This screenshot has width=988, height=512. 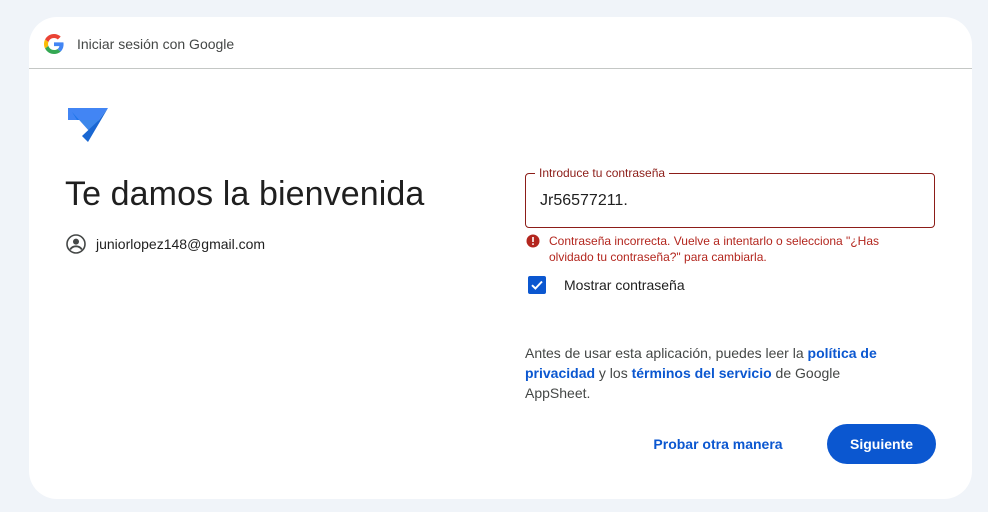 What do you see at coordinates (245, 194) in the screenshot?
I see `page-title: Te damos la bienvenida` at bounding box center [245, 194].